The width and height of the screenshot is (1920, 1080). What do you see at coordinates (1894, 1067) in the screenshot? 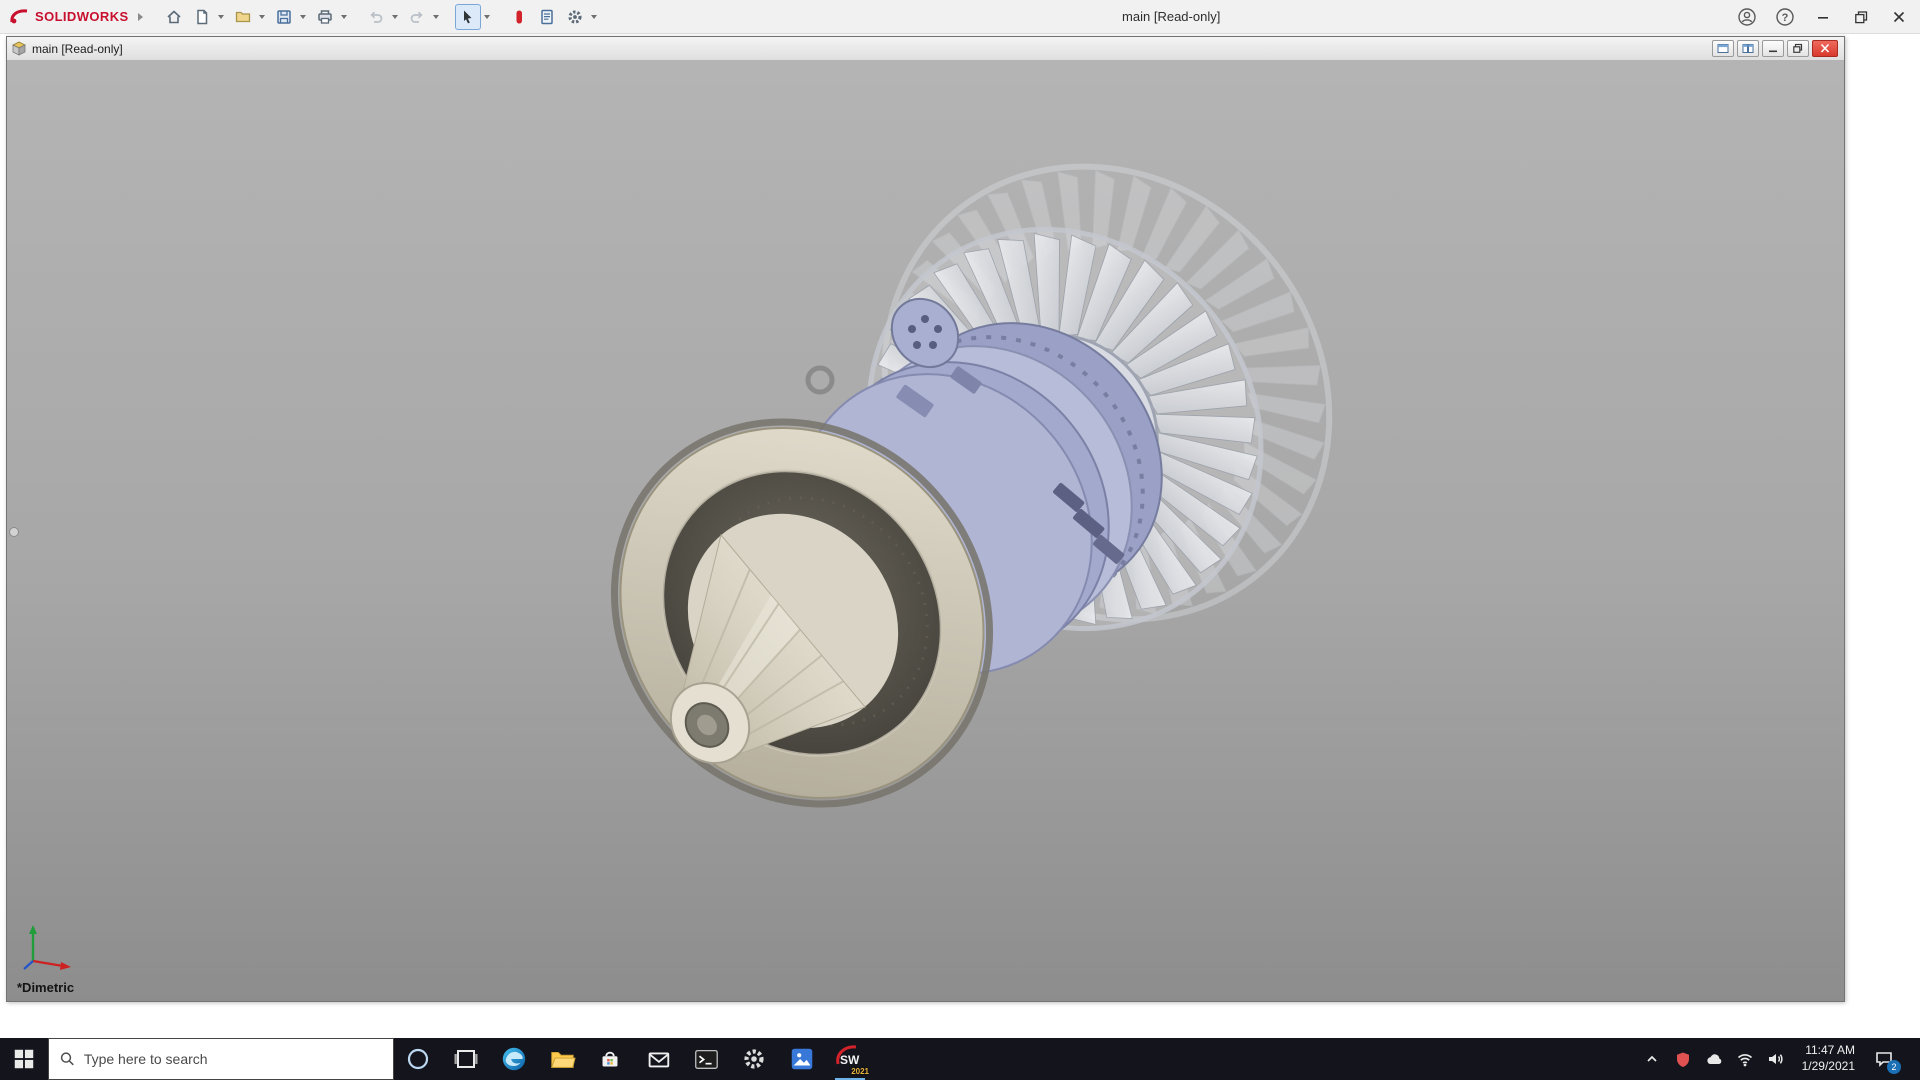
I see `notification-badge: 2` at bounding box center [1894, 1067].